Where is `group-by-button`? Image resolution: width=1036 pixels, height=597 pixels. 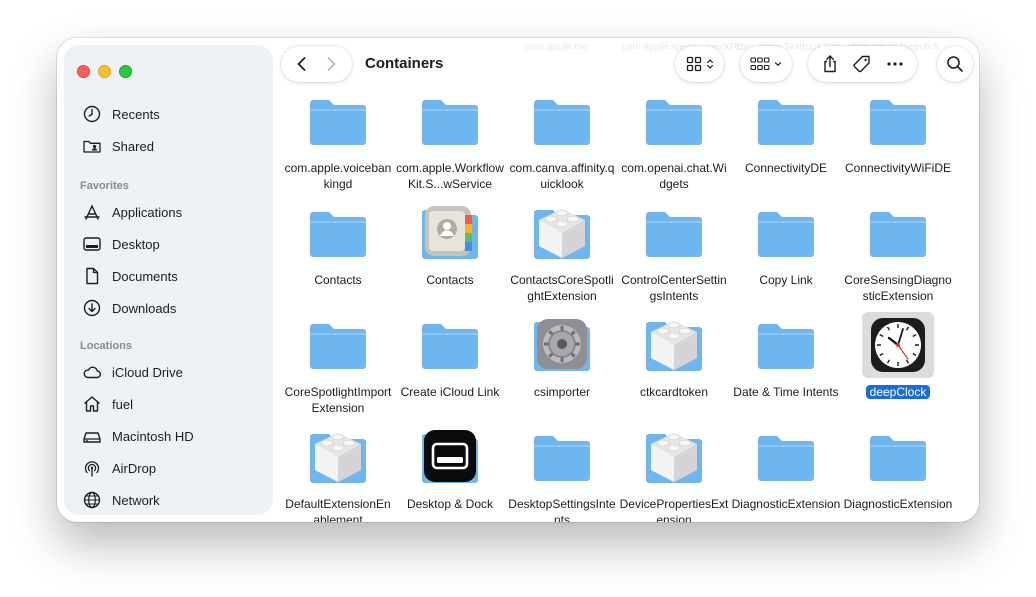 group-by-button is located at coordinates (766, 64).